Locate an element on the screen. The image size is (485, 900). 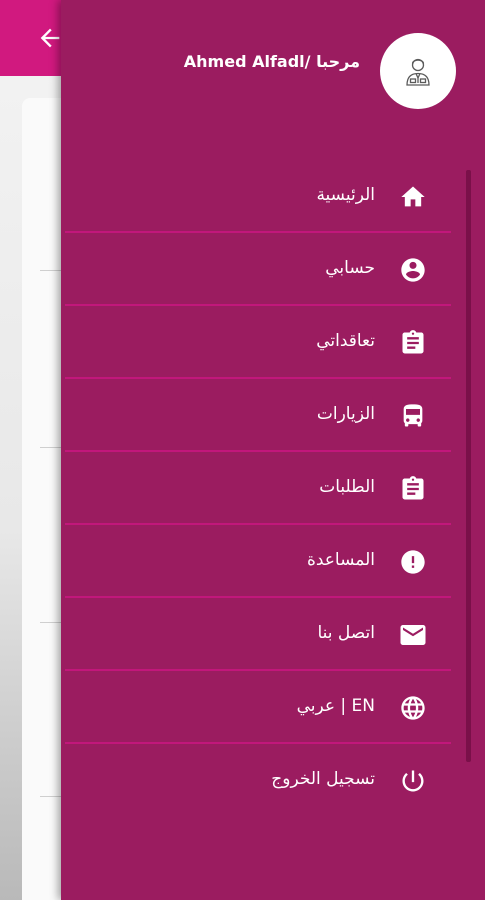
menu-item-visits: الزيارات is located at coordinates (273, 415).